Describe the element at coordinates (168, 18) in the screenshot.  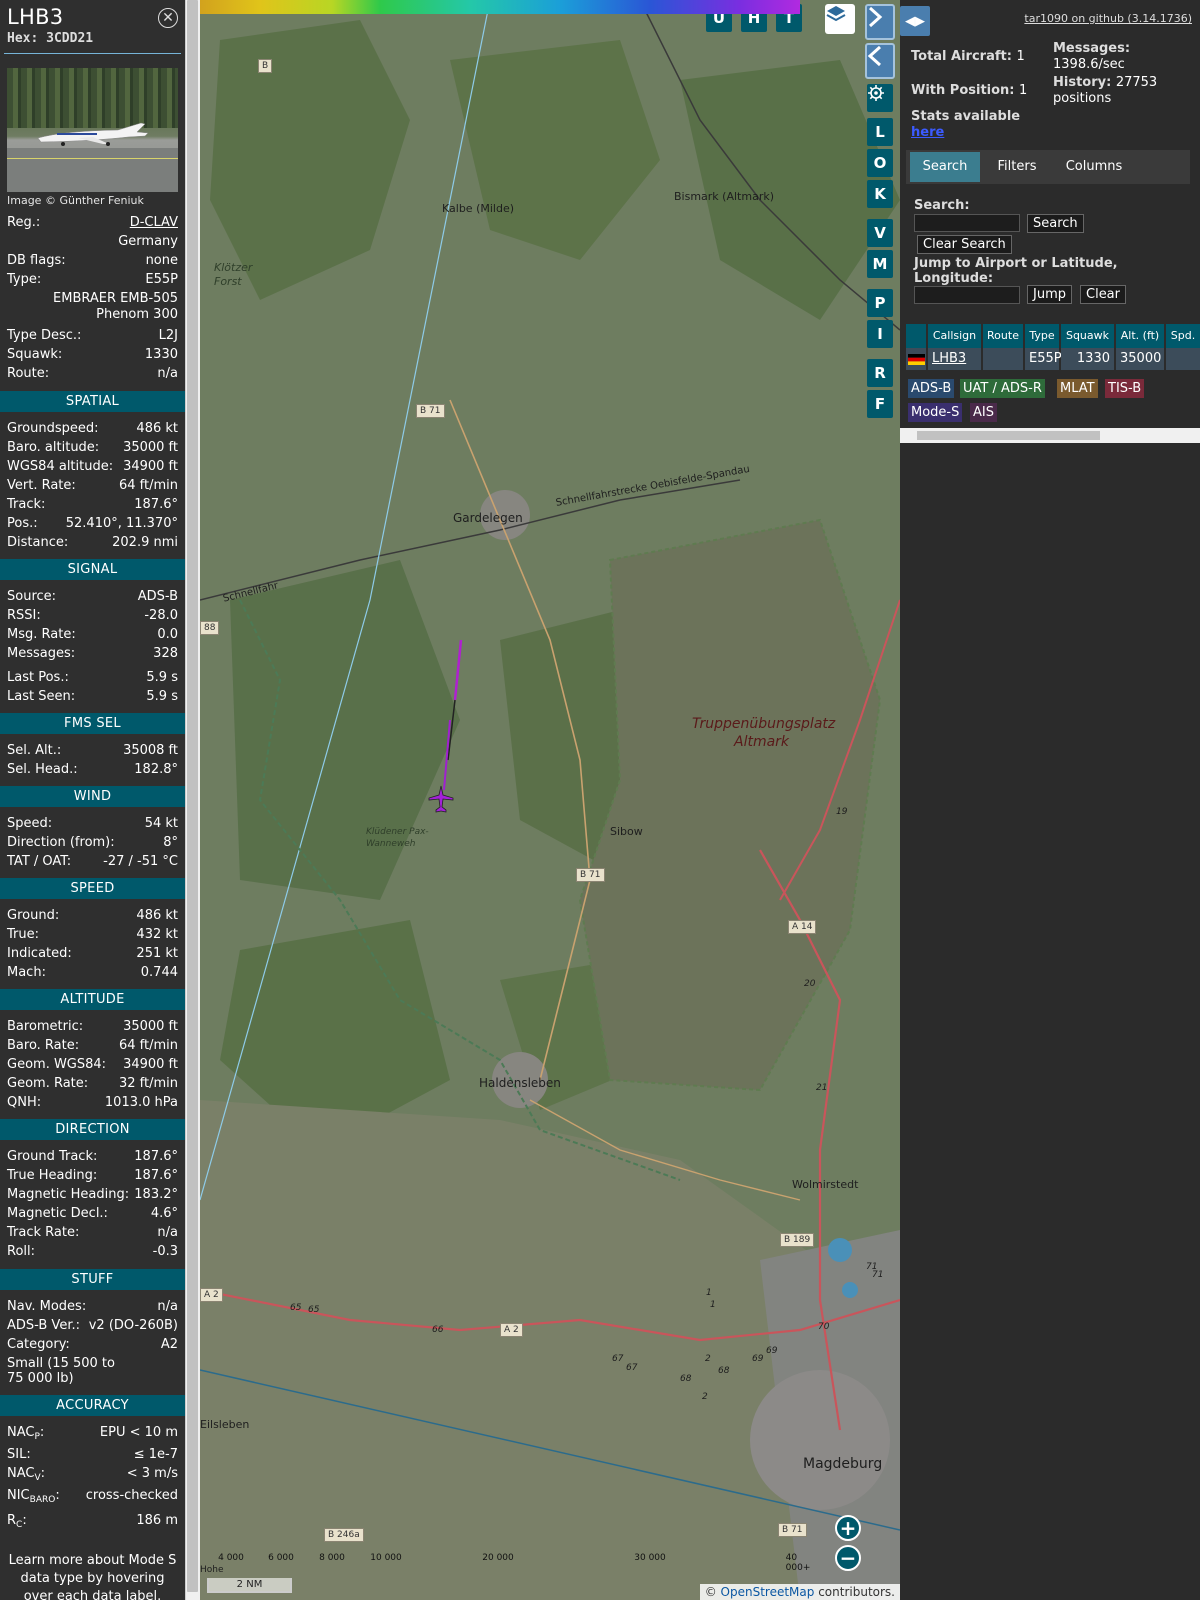
I see `close-icon: ✕` at that location.